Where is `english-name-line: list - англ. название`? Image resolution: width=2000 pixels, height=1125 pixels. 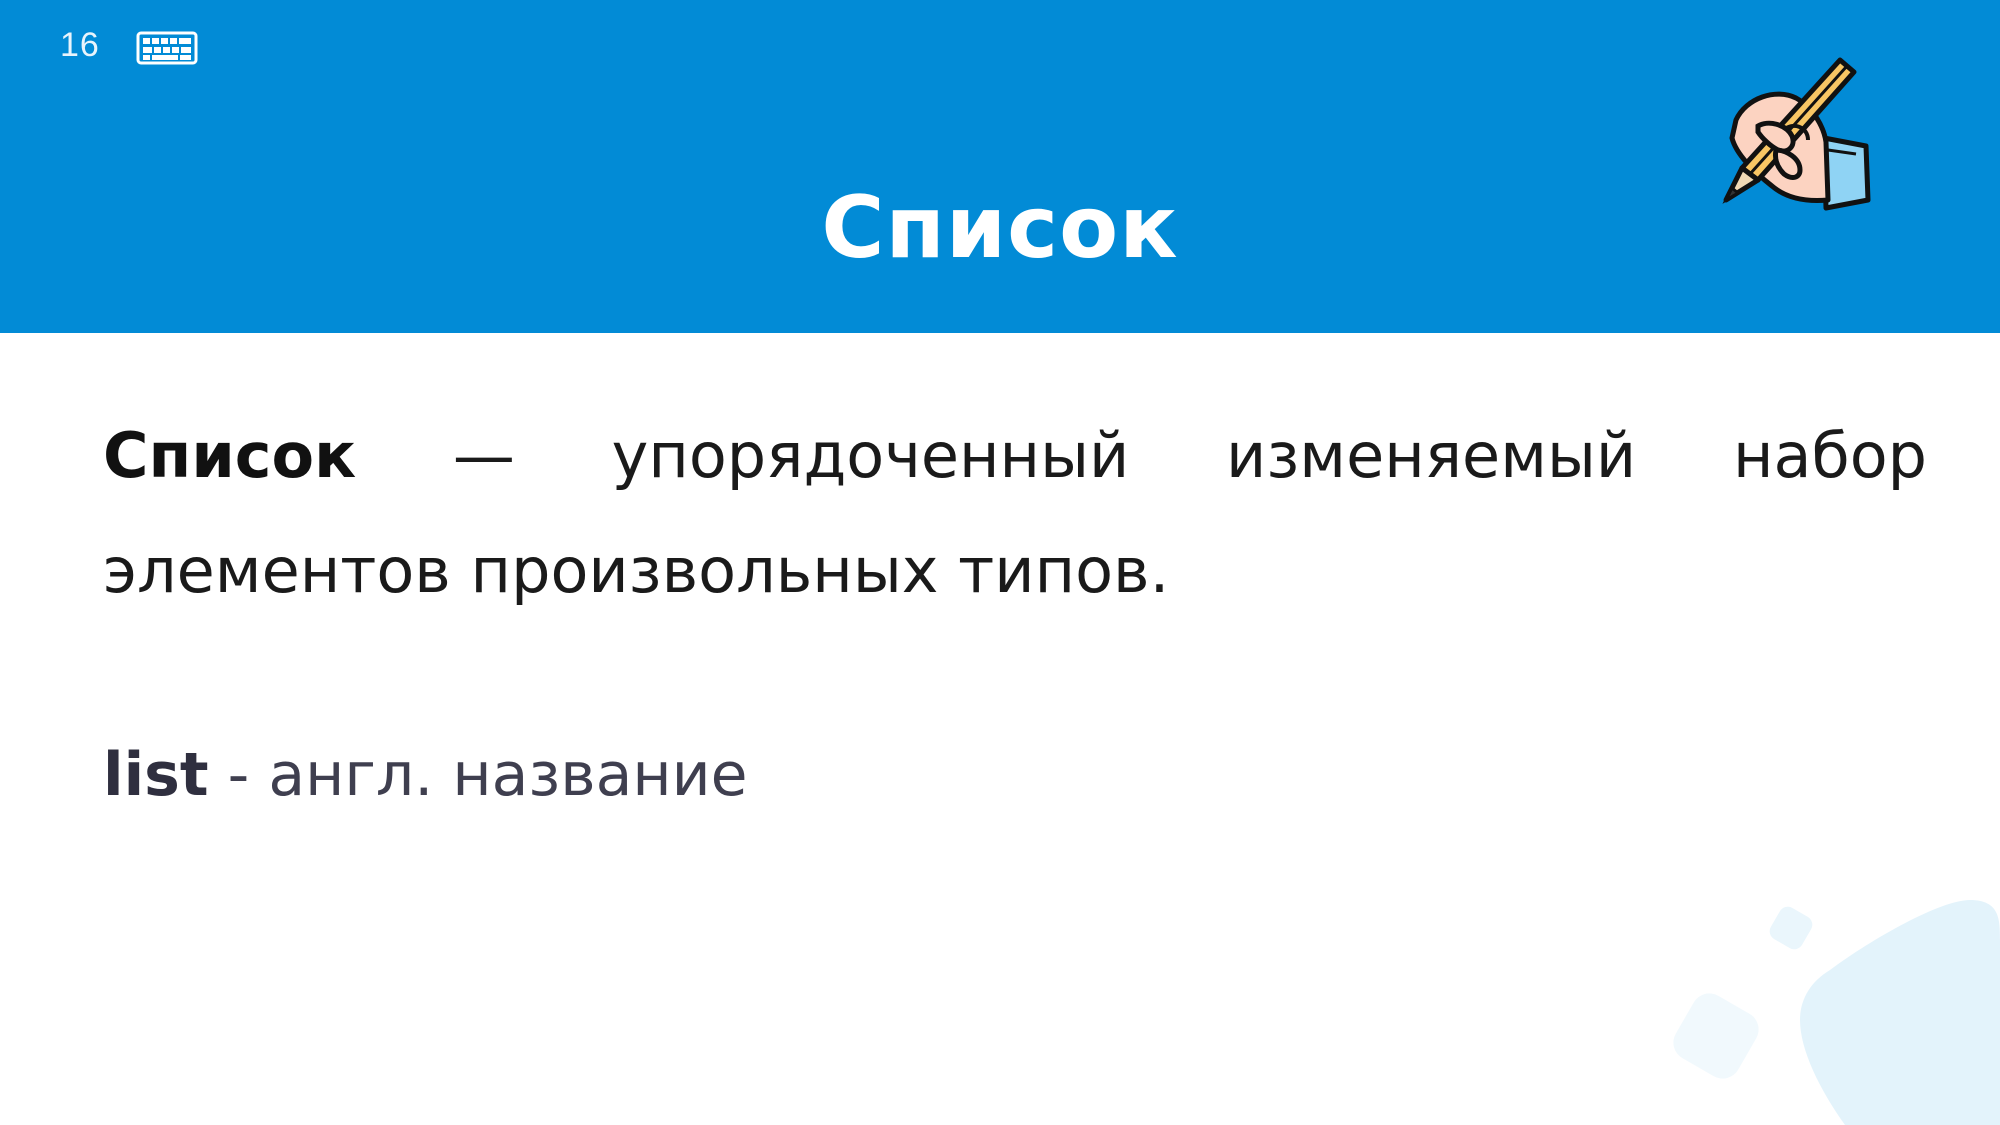
english-name-line: list - англ. название is located at coordinates (425, 775).